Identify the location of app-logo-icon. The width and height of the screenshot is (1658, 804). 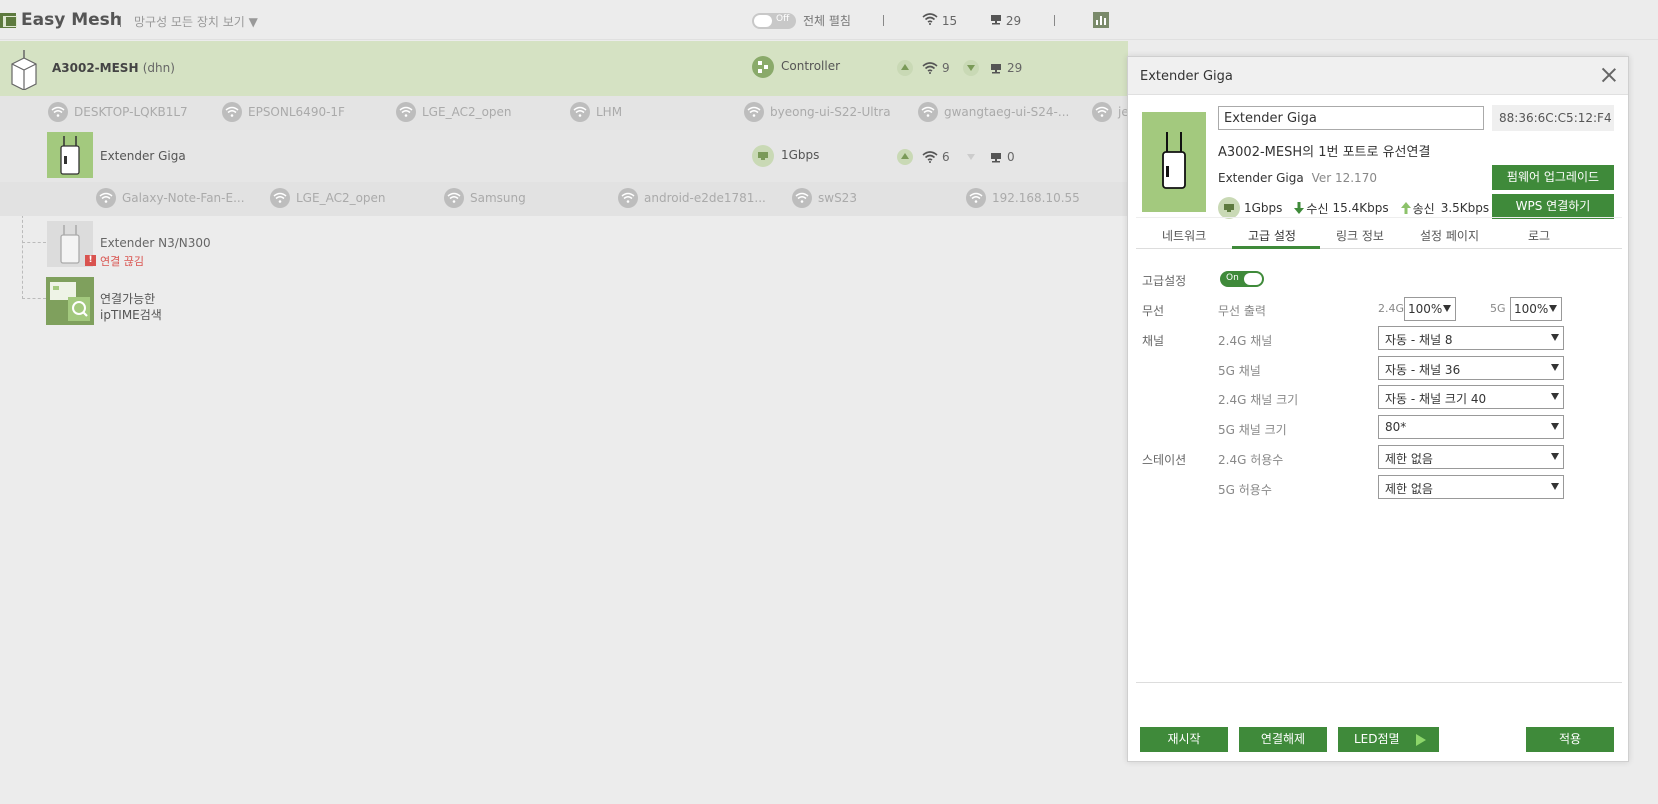
(8, 20).